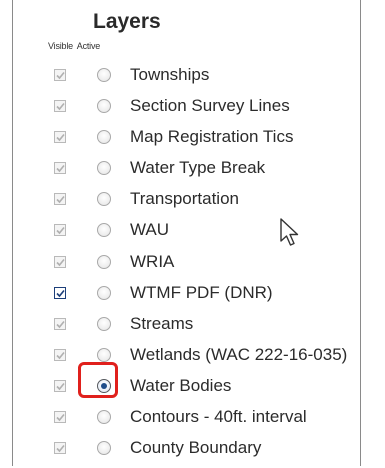 The height and width of the screenshot is (468, 385). I want to click on panel-title: Layers, so click(127, 21).